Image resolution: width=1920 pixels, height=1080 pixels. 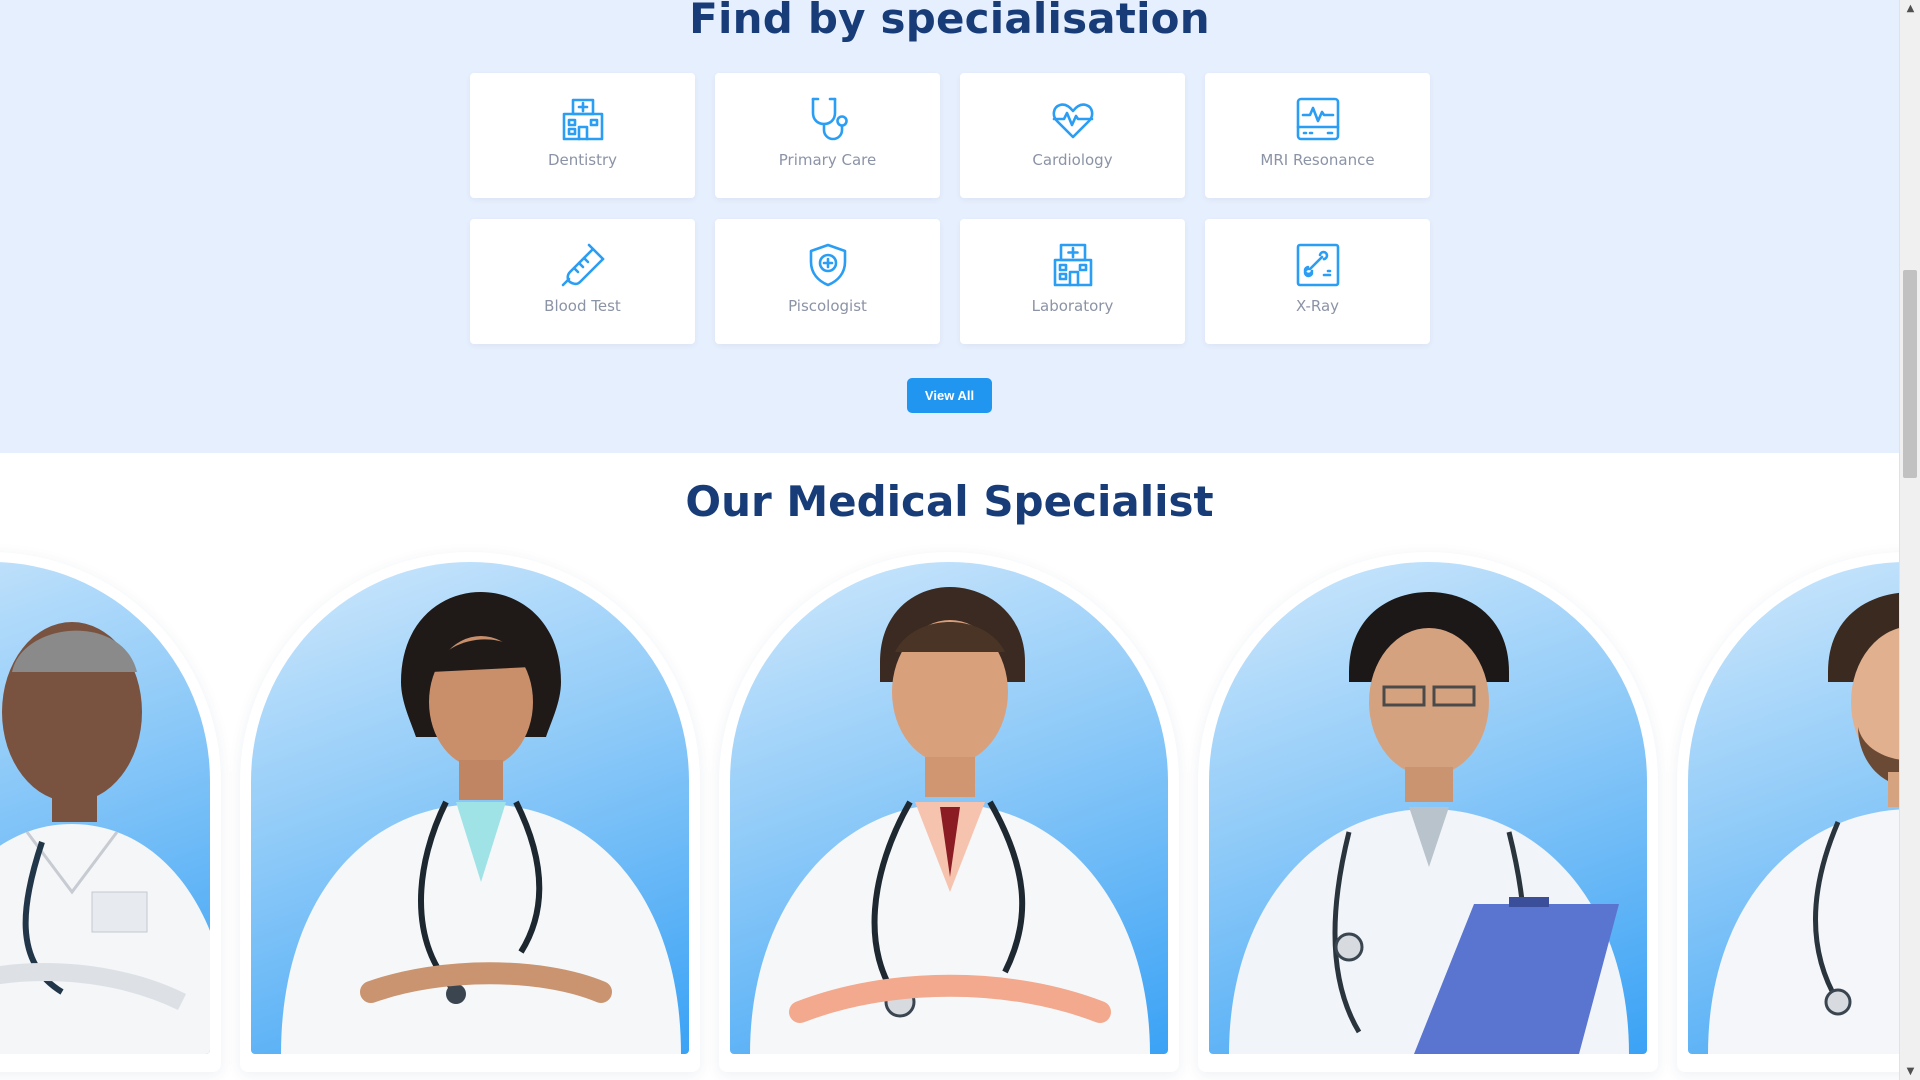 I want to click on xray-bone-icon, so click(x=1318, y=265).